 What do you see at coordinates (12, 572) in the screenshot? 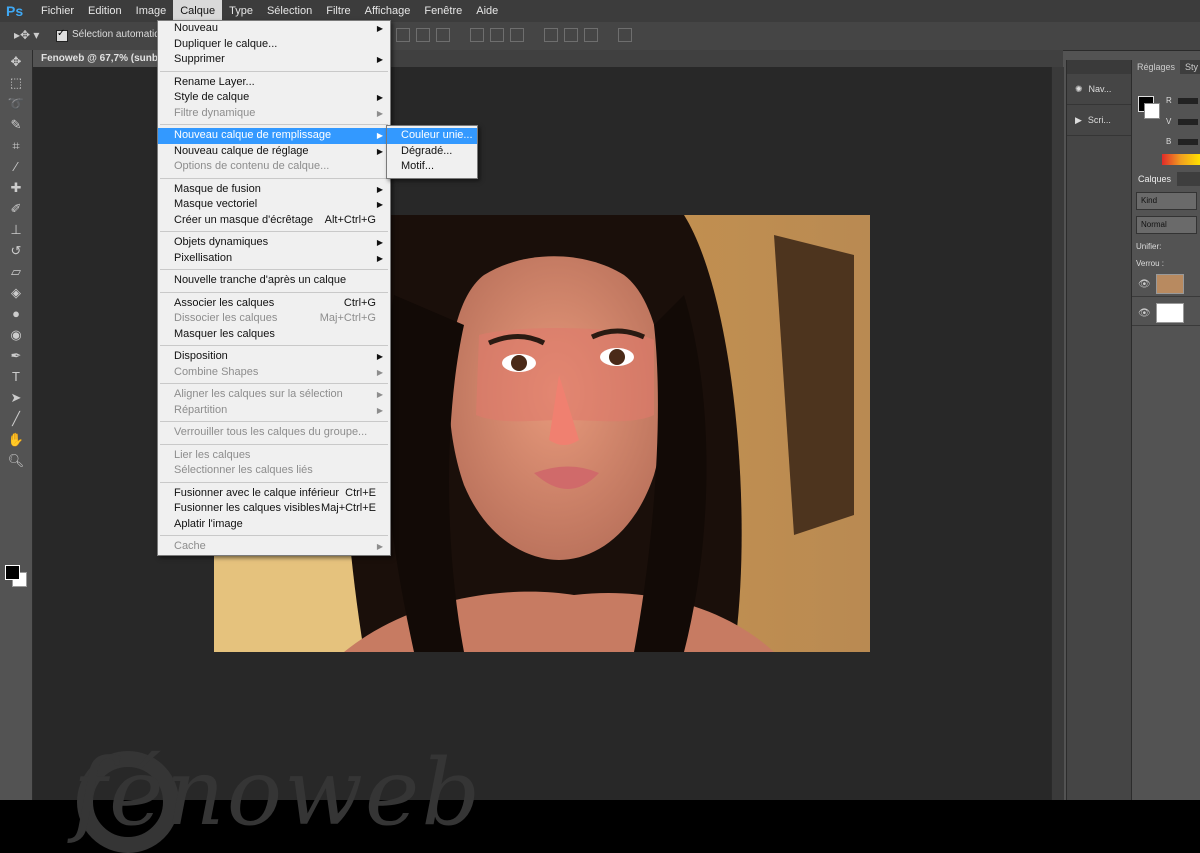
I see `foreground-color-swatch` at bounding box center [12, 572].